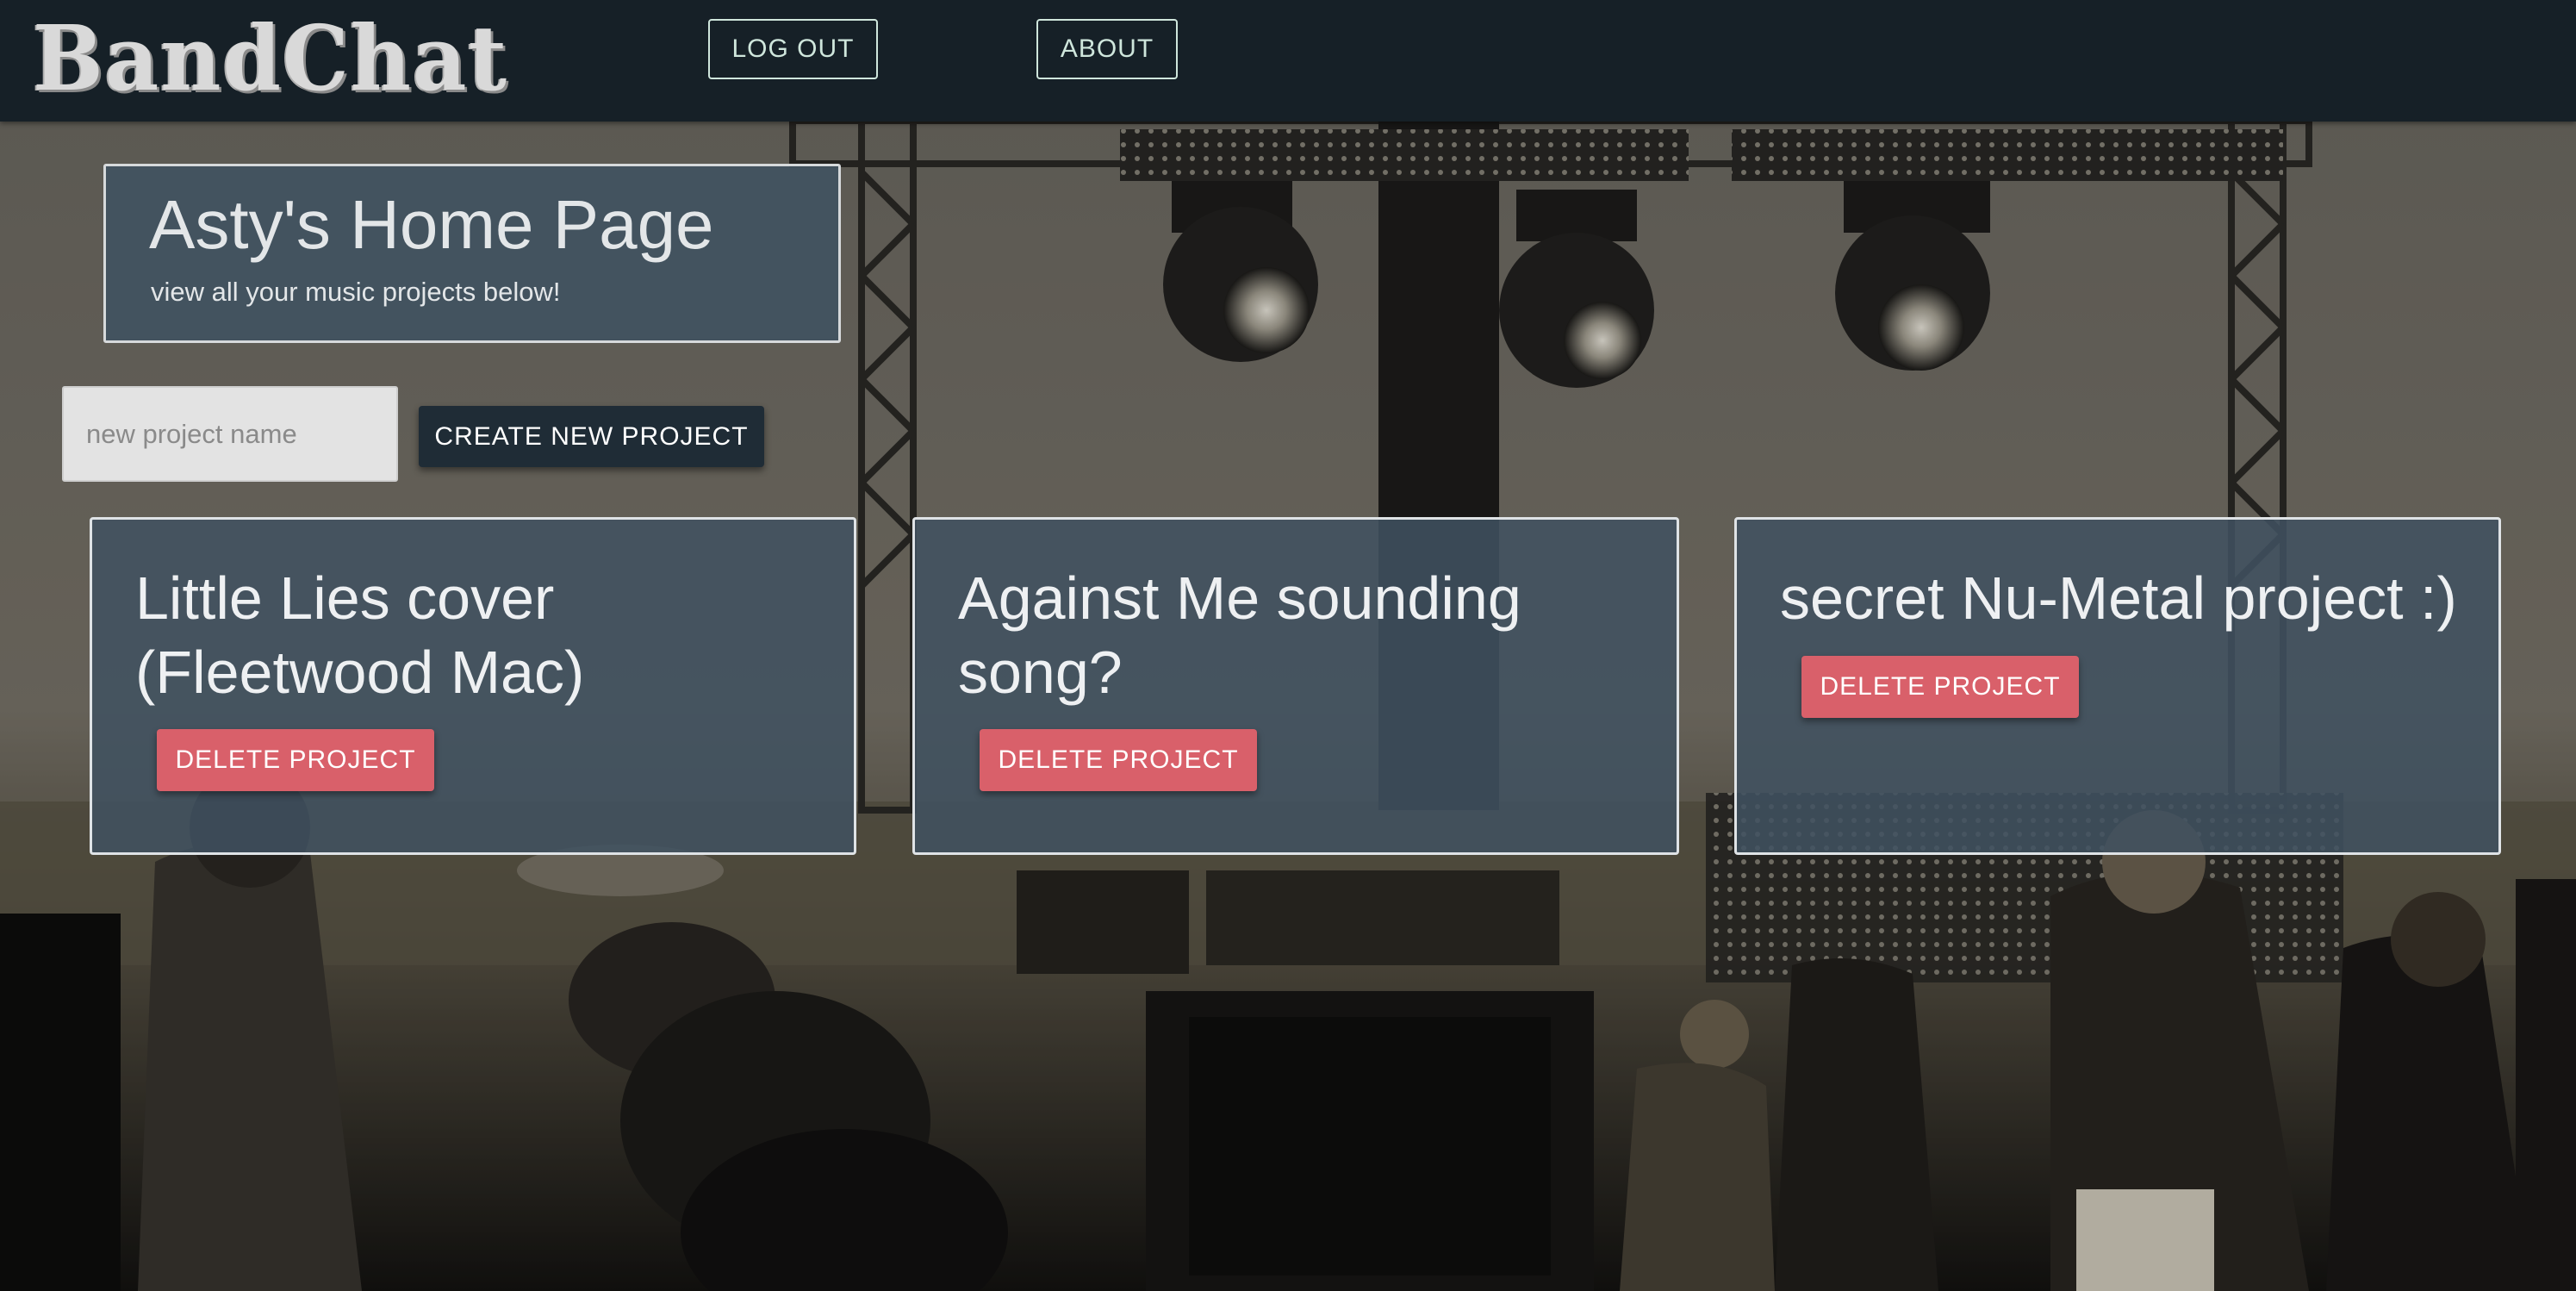  What do you see at coordinates (356, 292) in the screenshot?
I see `page-subtitle: view all your music projects below!` at bounding box center [356, 292].